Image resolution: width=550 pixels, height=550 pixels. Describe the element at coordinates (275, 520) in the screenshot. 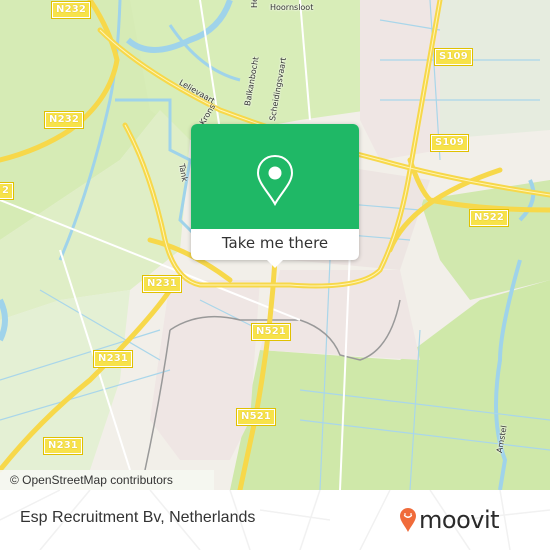

I see `footer-bar: Esp Recruitment Bv, Netherlands moovit` at that location.